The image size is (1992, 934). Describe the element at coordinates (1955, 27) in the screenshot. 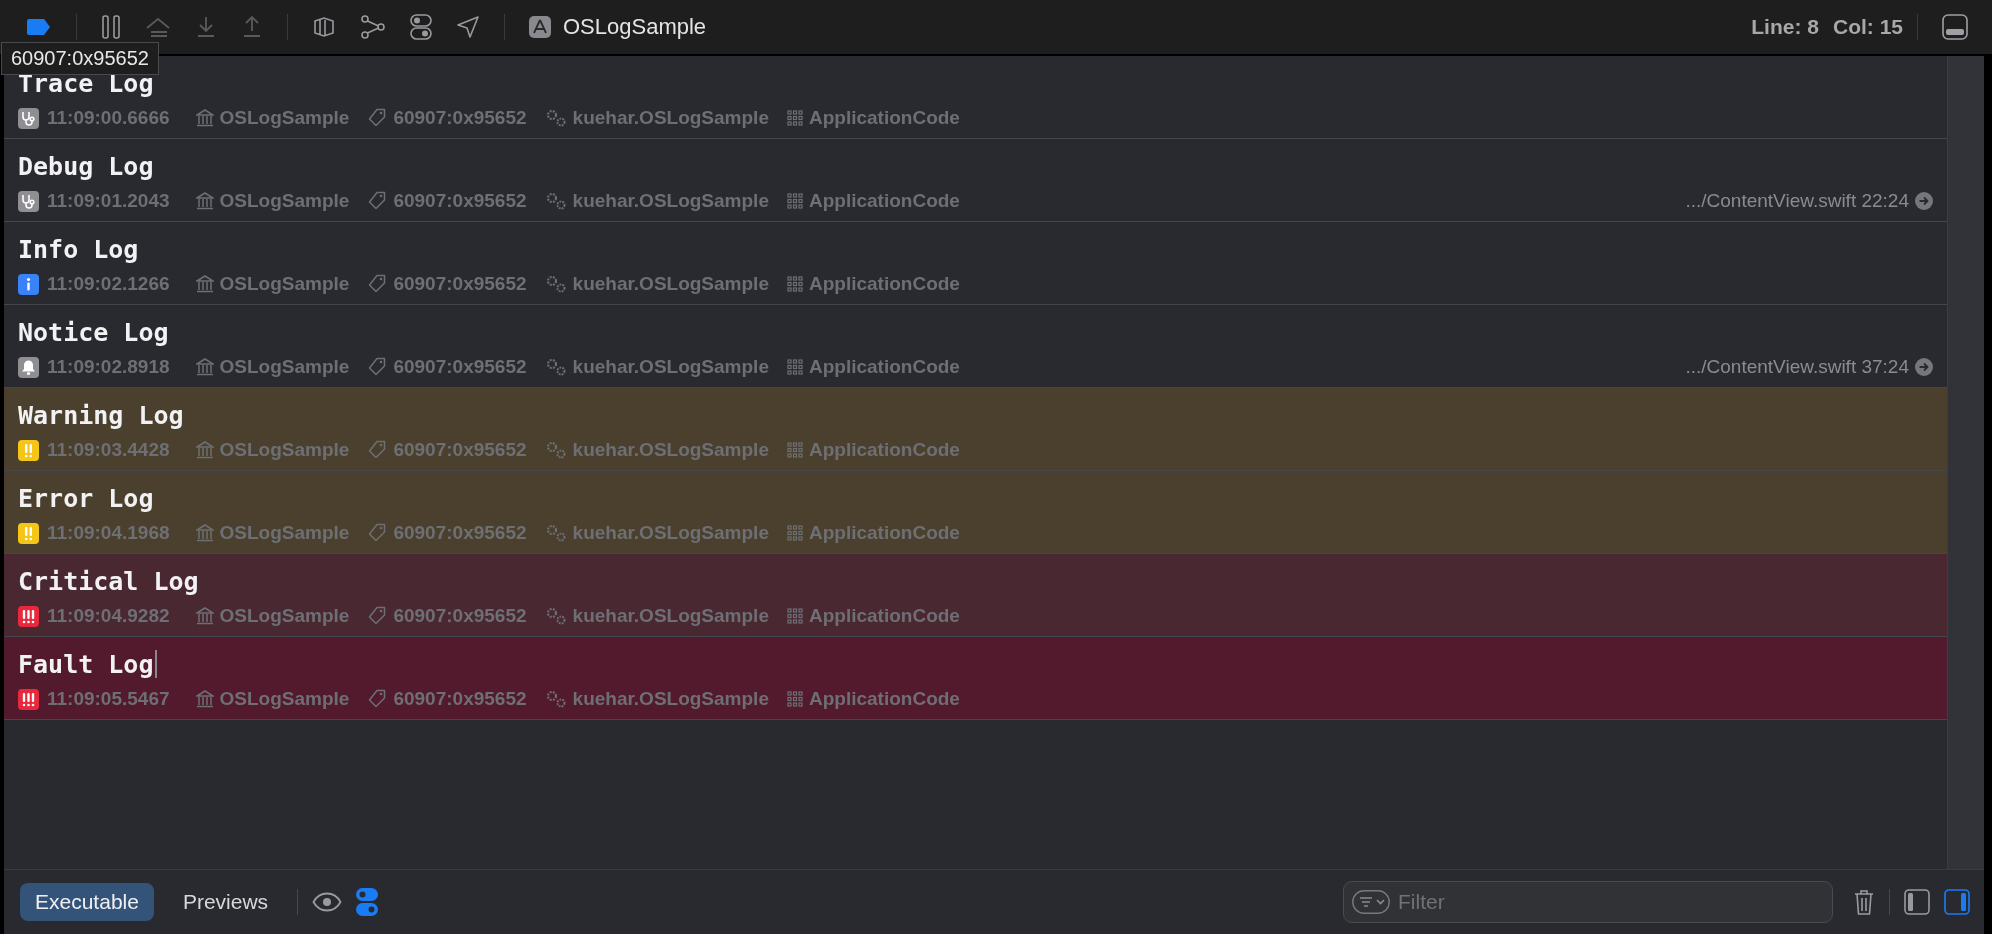

I see `panel-toggle-icon` at that location.